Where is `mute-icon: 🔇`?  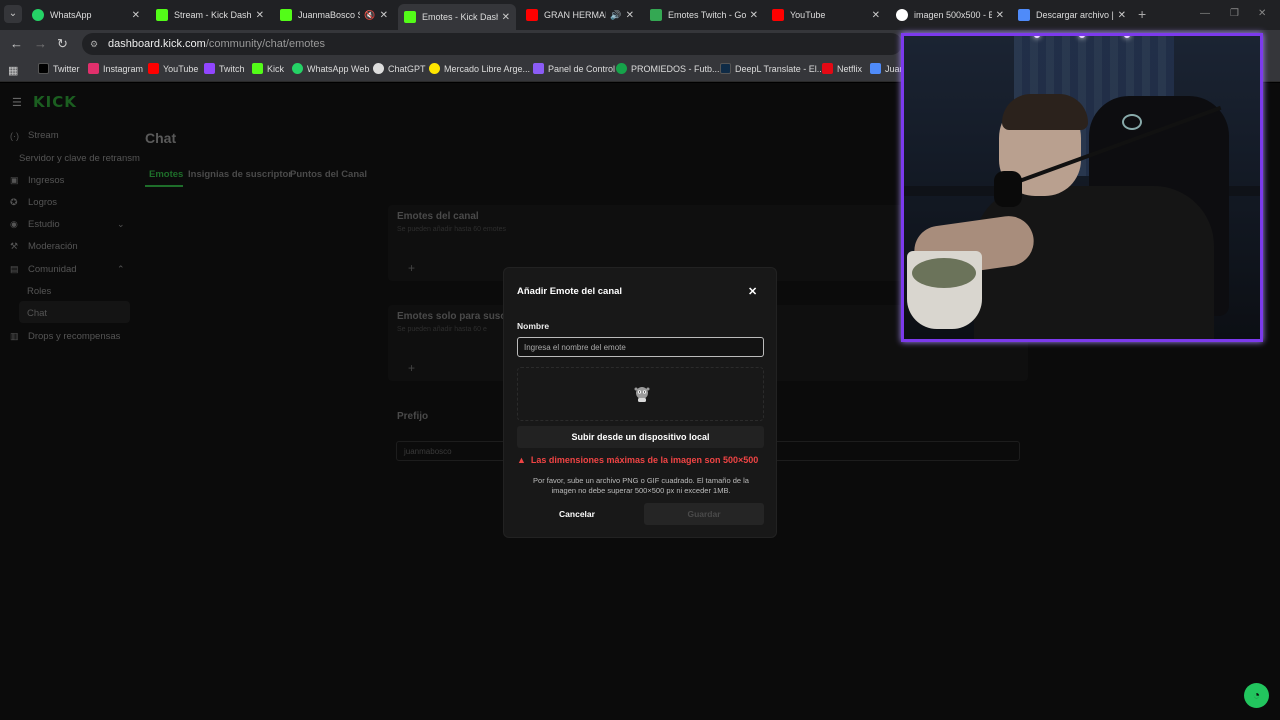 mute-icon: 🔇 is located at coordinates (369, 15).